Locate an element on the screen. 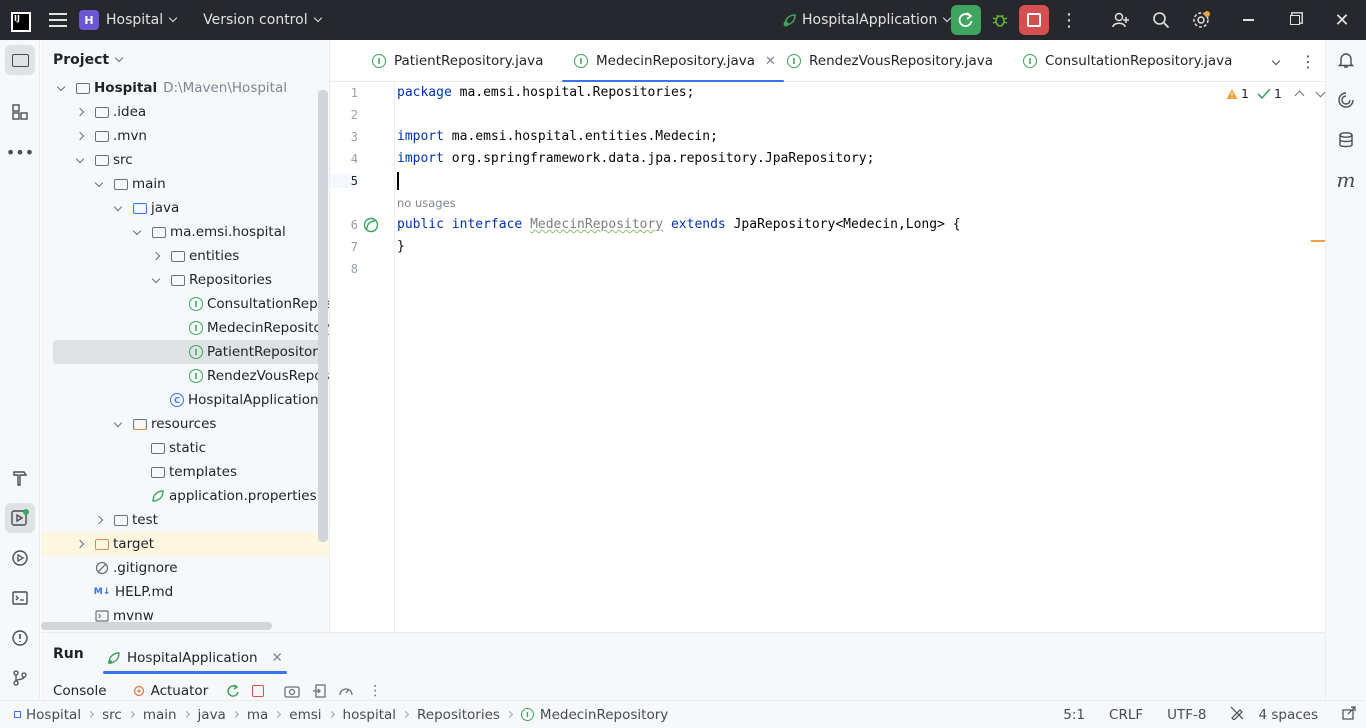  intellij-logo-icon: IJ is located at coordinates (21, 22).